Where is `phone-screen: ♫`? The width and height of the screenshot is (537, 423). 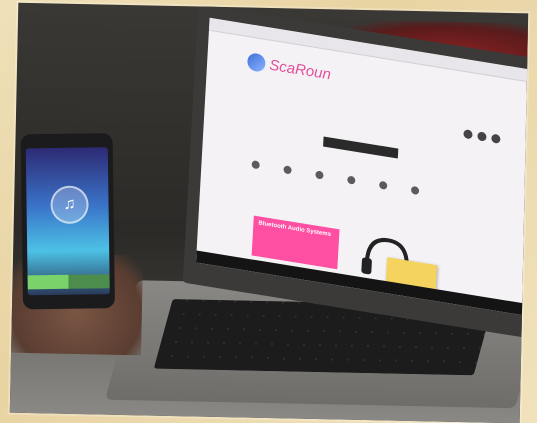 phone-screen: ♫ is located at coordinates (67, 221).